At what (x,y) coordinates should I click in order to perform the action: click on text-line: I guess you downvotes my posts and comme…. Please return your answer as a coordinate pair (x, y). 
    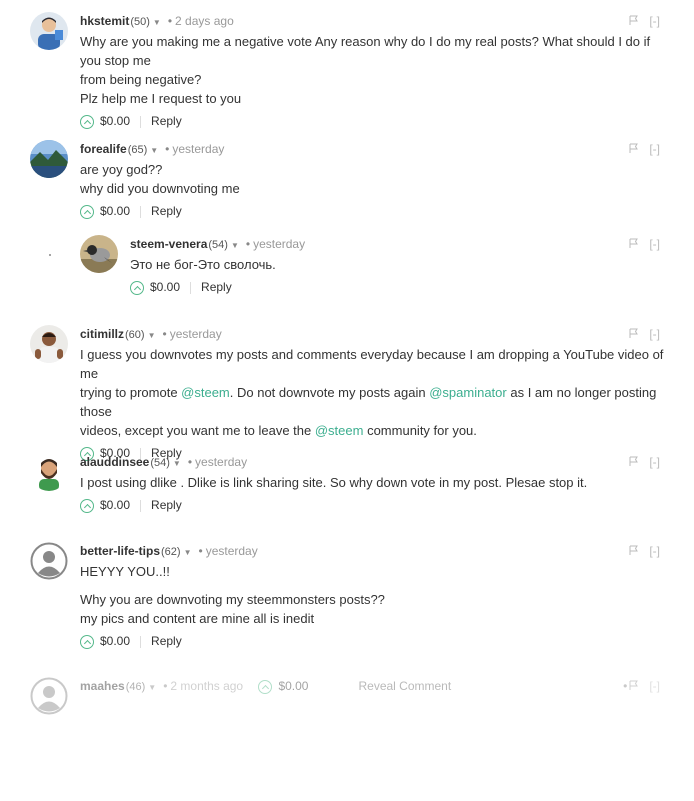
    Looking at the image, I should click on (372, 364).